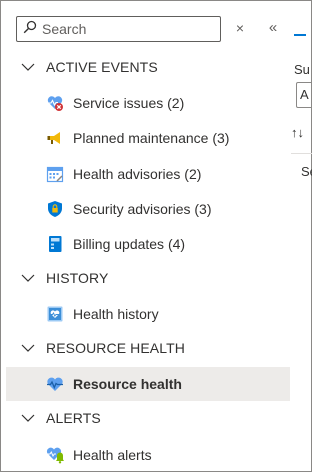  Describe the element at coordinates (53, 138) in the screenshot. I see `megaphone-icon` at that location.